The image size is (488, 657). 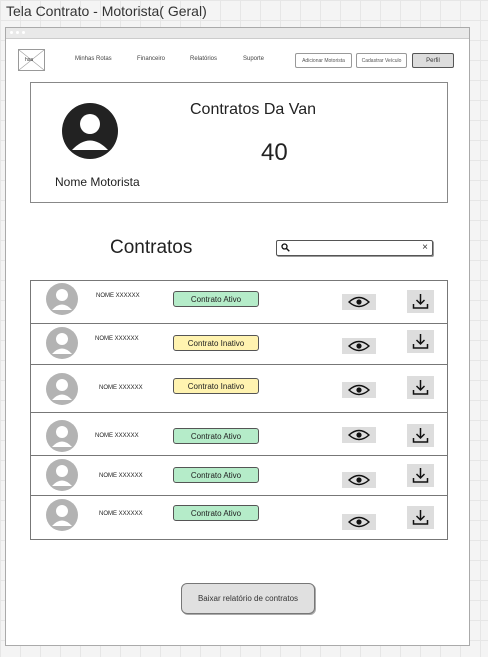 I want to click on profile-button: Perfil, so click(x=433, y=60).